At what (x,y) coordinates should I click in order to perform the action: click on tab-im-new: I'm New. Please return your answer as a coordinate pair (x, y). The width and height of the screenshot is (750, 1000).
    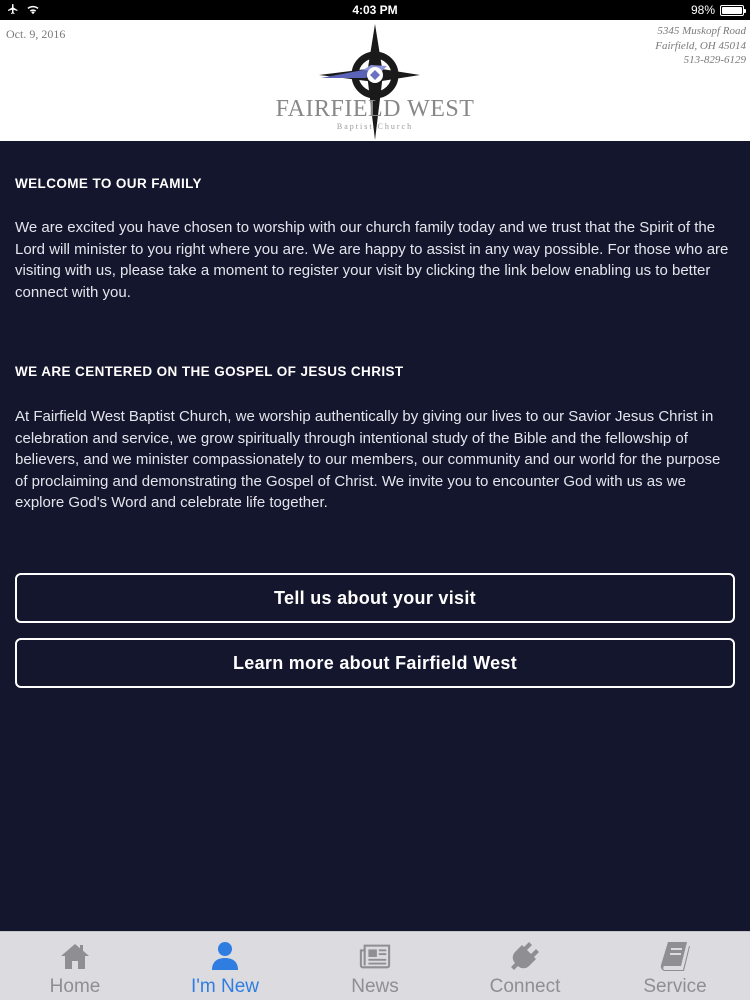
    Looking at the image, I should click on (225, 966).